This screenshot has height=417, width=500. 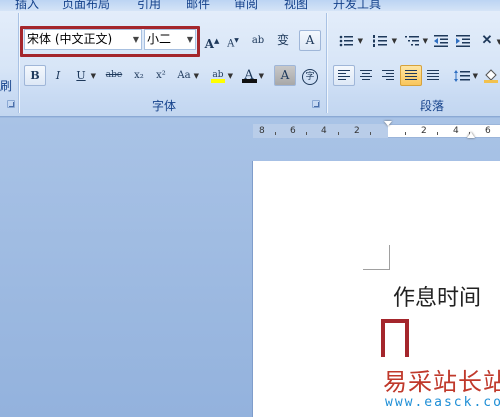 What do you see at coordinates (233, 40) in the screenshot?
I see `shrink-font-button: A▼` at bounding box center [233, 40].